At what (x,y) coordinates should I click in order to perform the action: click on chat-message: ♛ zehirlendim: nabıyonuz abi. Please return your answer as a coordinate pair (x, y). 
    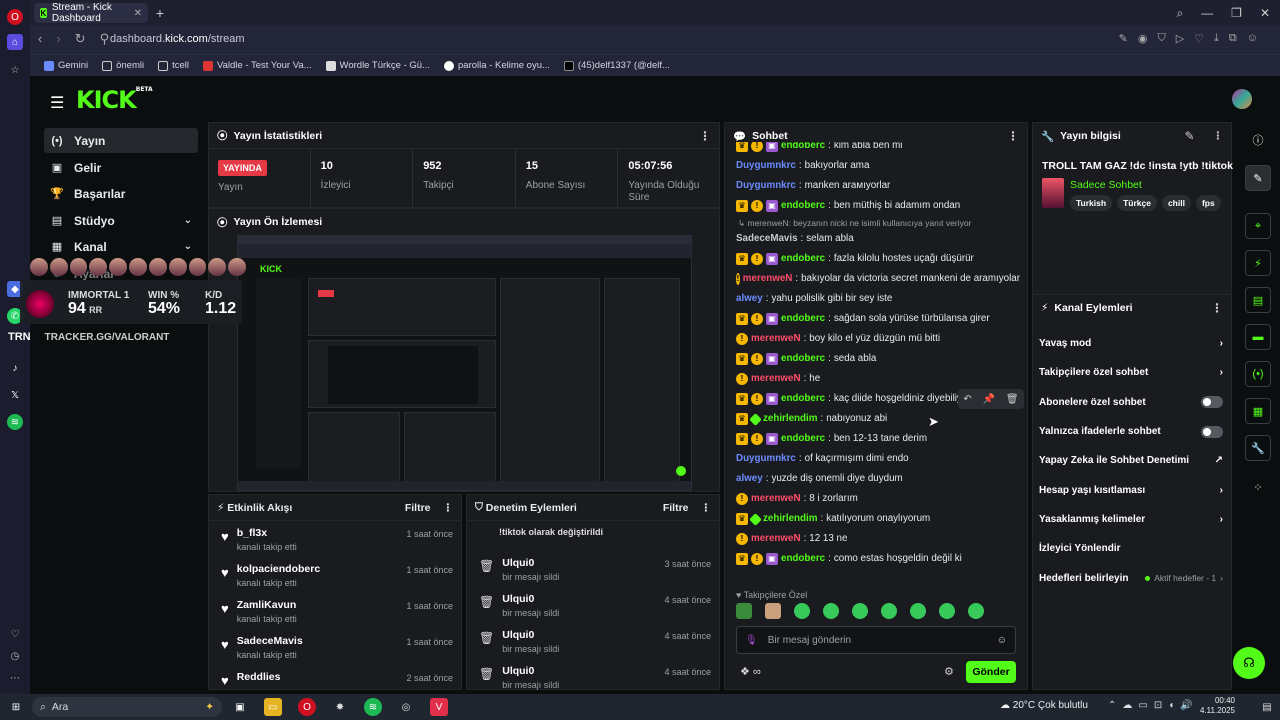
    Looking at the image, I should click on (878, 419).